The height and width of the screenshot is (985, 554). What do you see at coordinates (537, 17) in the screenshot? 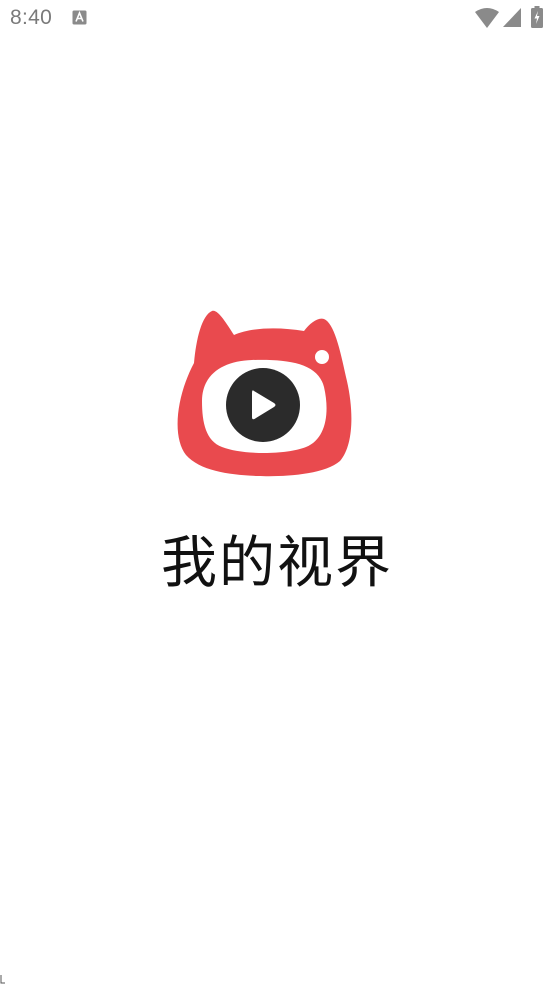
I see `battery-charging-icon` at bounding box center [537, 17].